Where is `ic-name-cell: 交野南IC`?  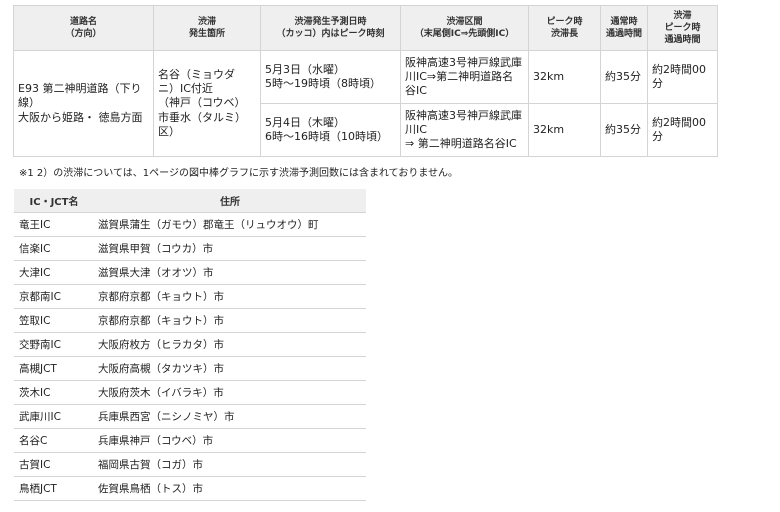
ic-name-cell: 交野南IC is located at coordinates (54, 344).